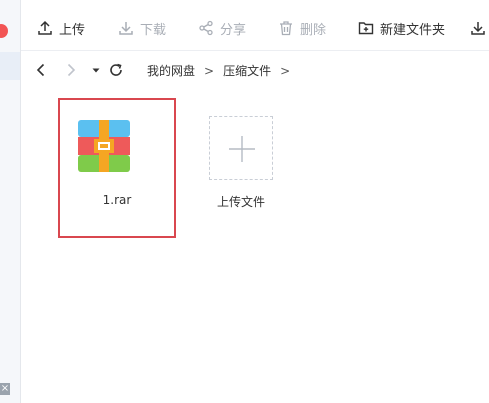  Describe the element at coordinates (240, 202) in the screenshot. I see `upload-file-label: 上传文件` at that location.